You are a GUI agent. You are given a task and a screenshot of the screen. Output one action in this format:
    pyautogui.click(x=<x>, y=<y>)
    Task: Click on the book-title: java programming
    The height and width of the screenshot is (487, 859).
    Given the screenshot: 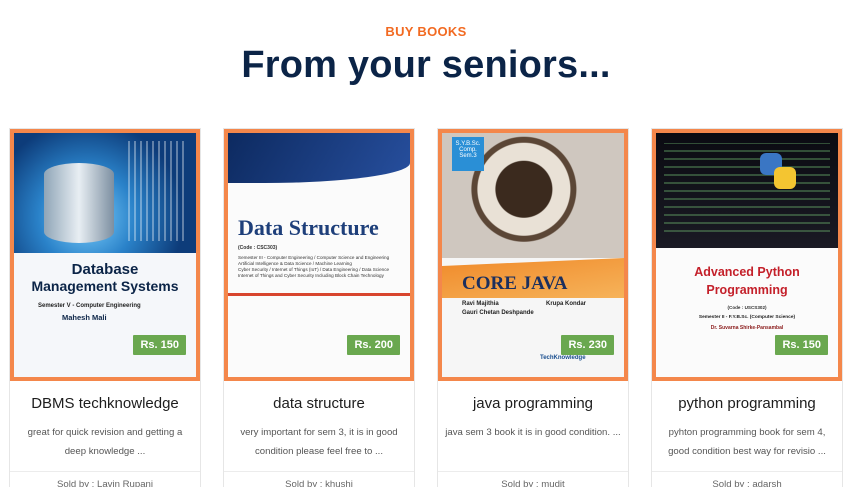 What is the action you would take?
    pyautogui.click(x=533, y=403)
    